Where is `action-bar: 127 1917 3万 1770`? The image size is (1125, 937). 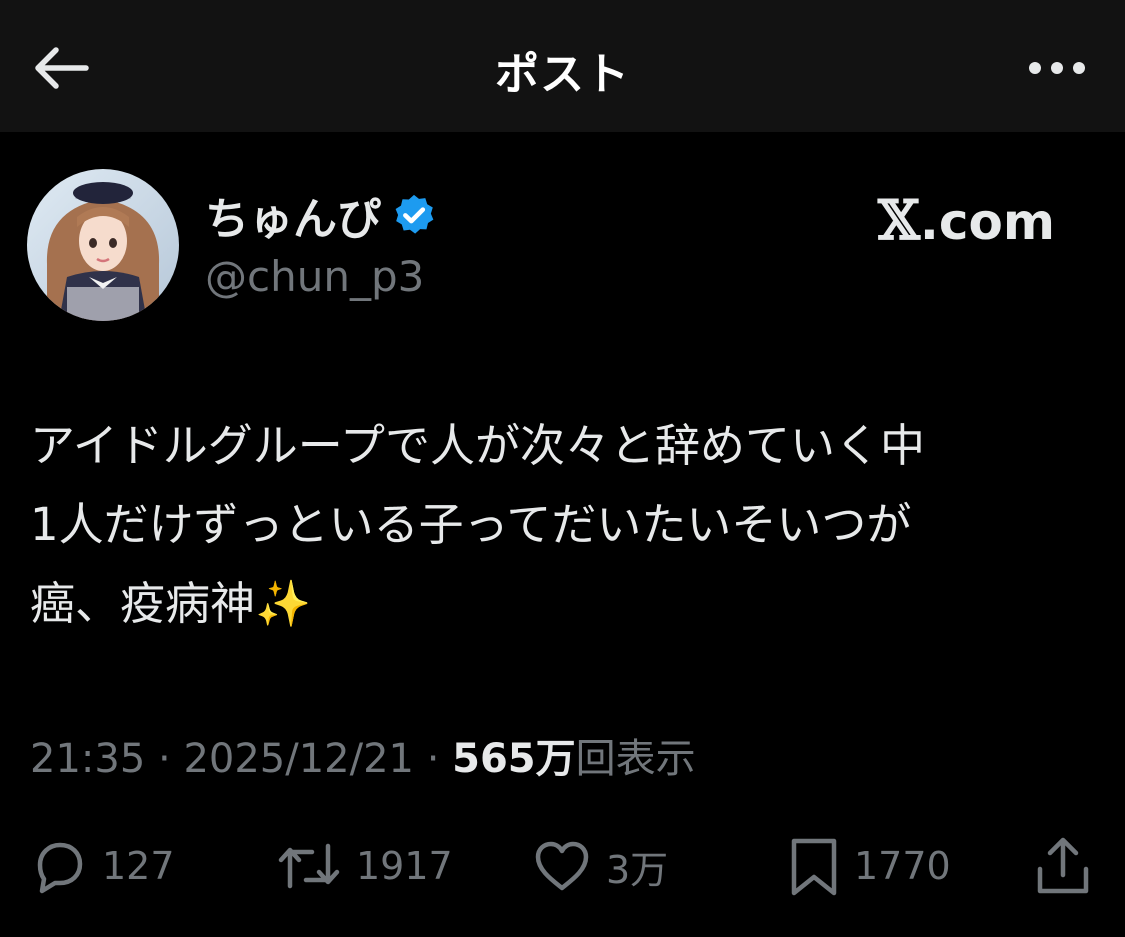 action-bar: 127 1917 3万 1770 is located at coordinates (562, 866).